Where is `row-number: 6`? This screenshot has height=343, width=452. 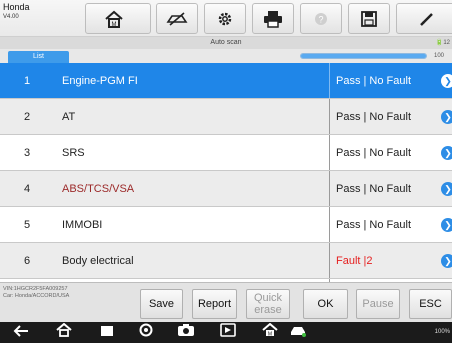 row-number: 6 is located at coordinates (27, 260).